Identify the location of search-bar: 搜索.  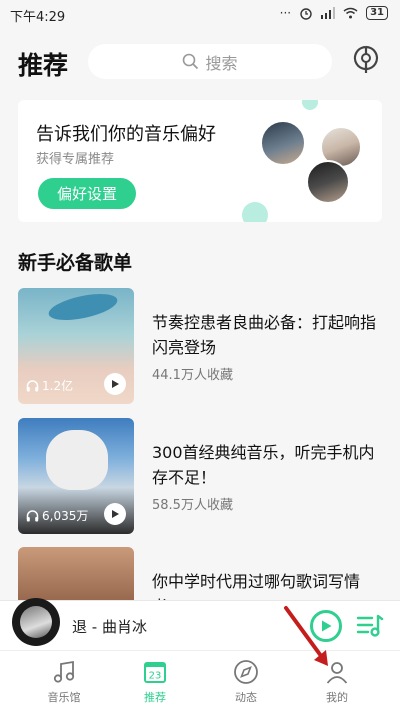
(210, 61).